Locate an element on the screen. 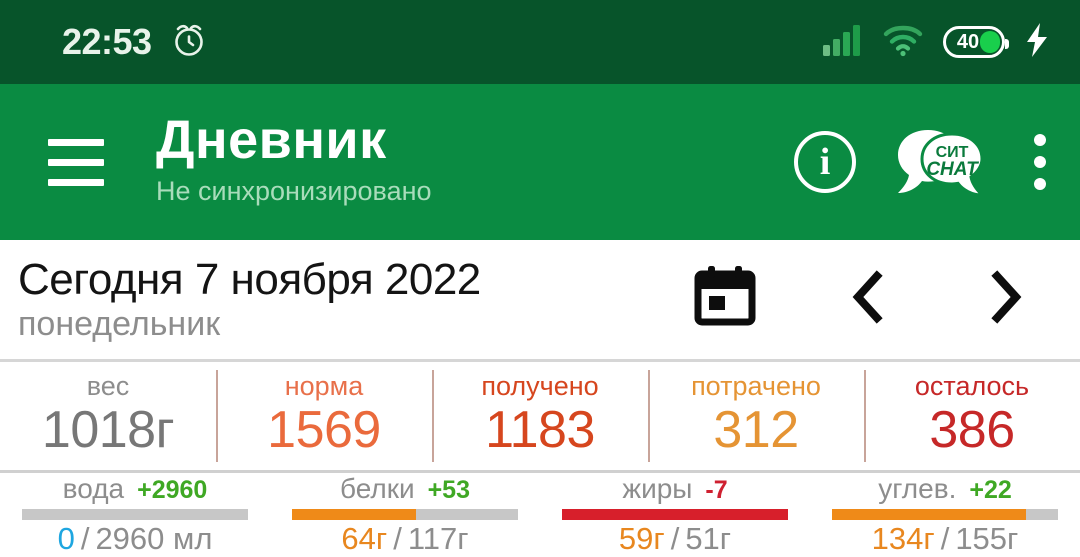  nutrient-values: 134г / 155г is located at coordinates (945, 538).